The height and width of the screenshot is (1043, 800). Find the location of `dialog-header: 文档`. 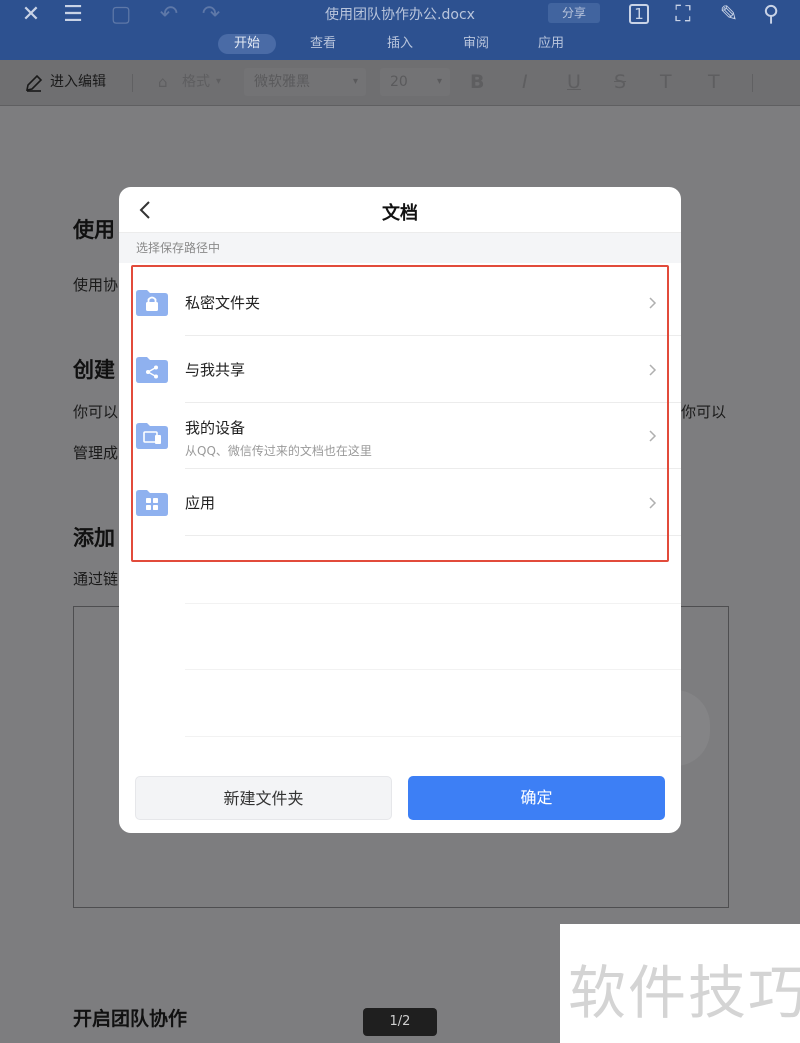

dialog-header: 文档 is located at coordinates (400, 210).